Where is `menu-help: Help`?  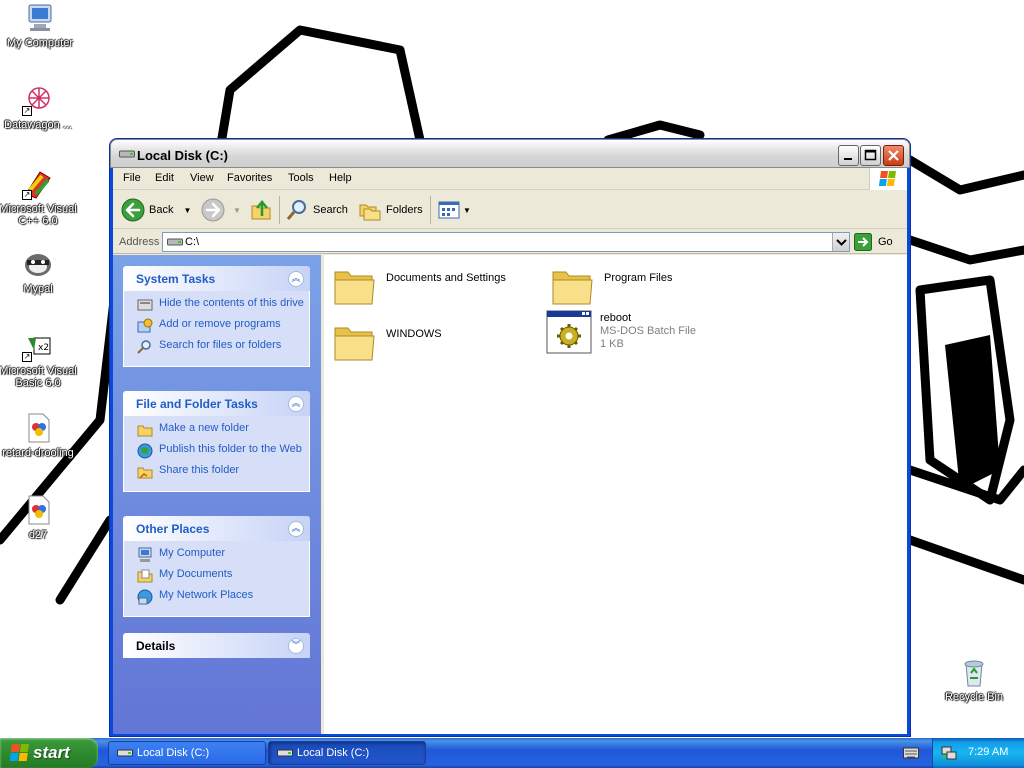
menu-help: Help is located at coordinates (340, 178).